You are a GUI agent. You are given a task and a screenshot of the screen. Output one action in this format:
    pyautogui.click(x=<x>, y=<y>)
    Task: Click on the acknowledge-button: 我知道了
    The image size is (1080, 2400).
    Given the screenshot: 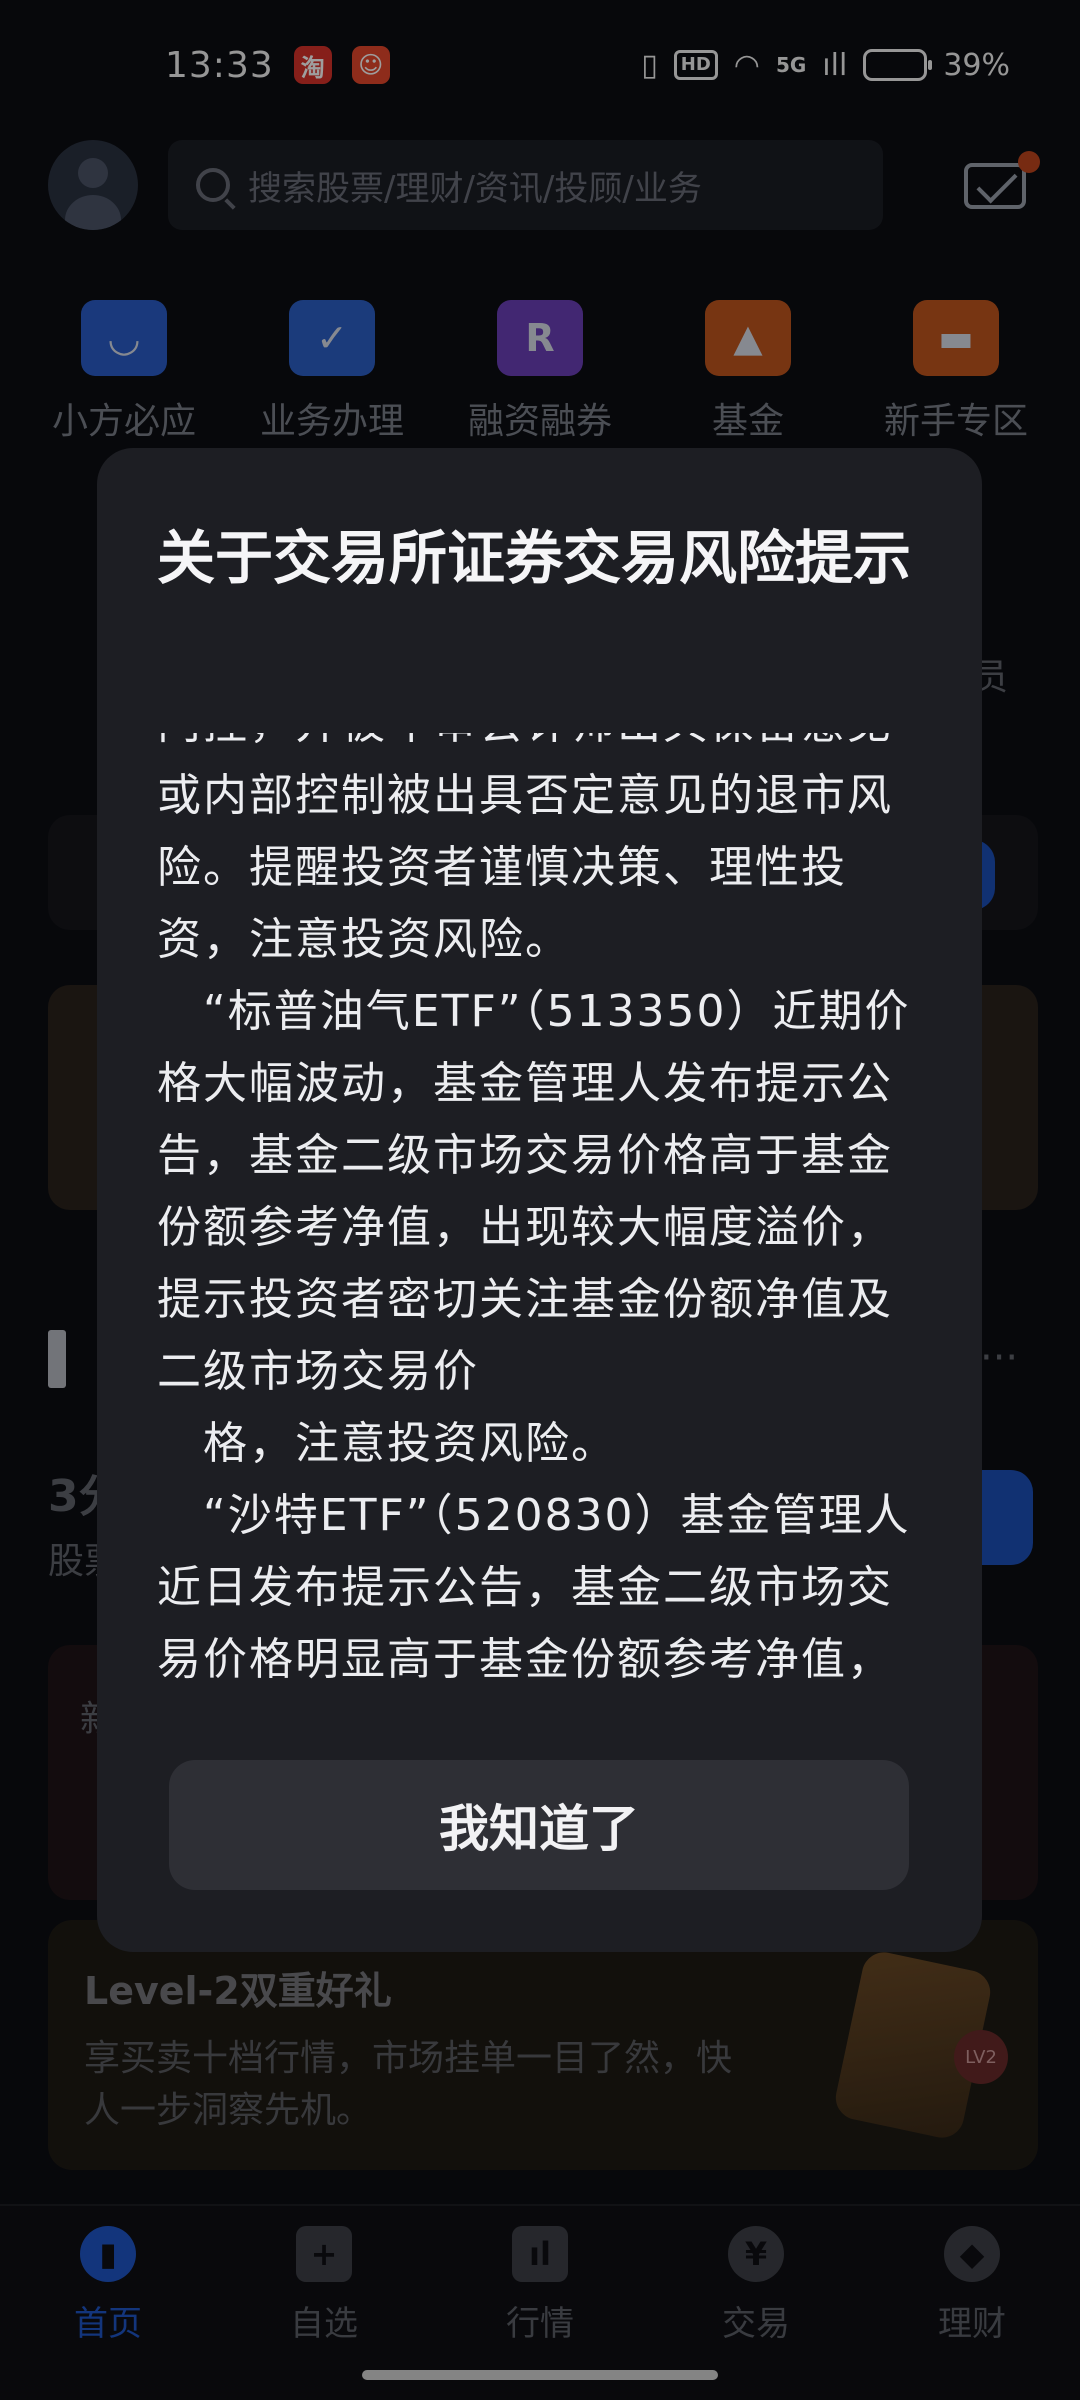 What is the action you would take?
    pyautogui.click(x=539, y=1825)
    